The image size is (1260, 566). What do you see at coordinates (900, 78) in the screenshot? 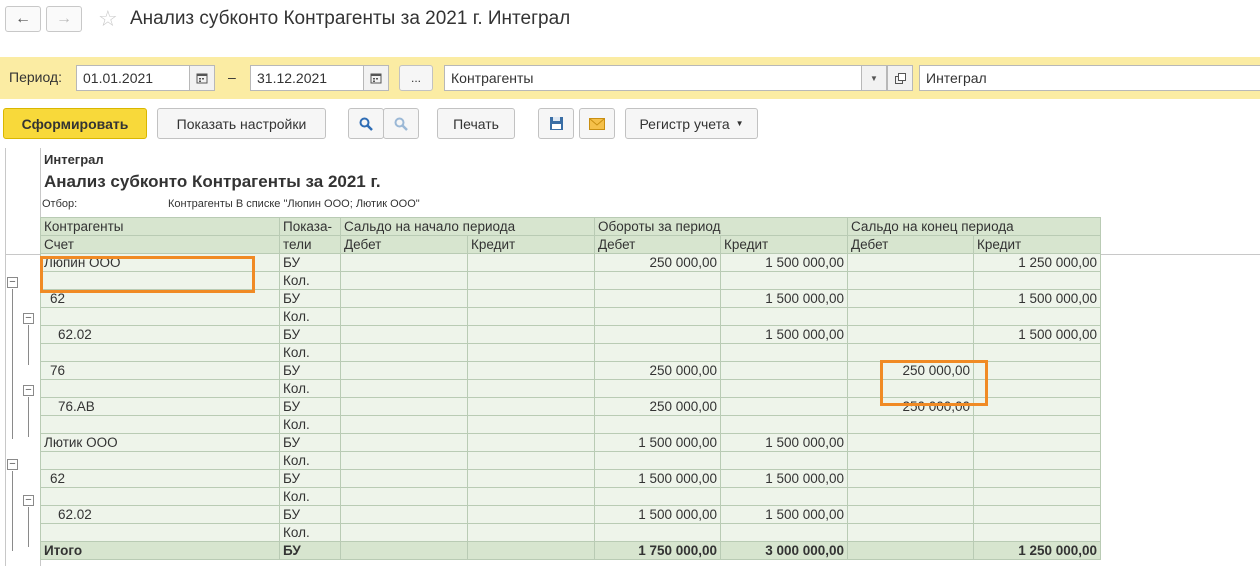
I see `subconto-open-button` at bounding box center [900, 78].